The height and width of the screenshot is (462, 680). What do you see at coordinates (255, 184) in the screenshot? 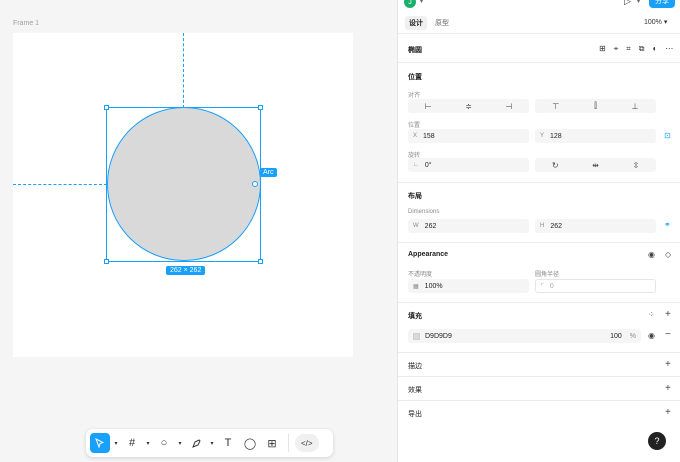
I see `arc-handle` at bounding box center [255, 184].